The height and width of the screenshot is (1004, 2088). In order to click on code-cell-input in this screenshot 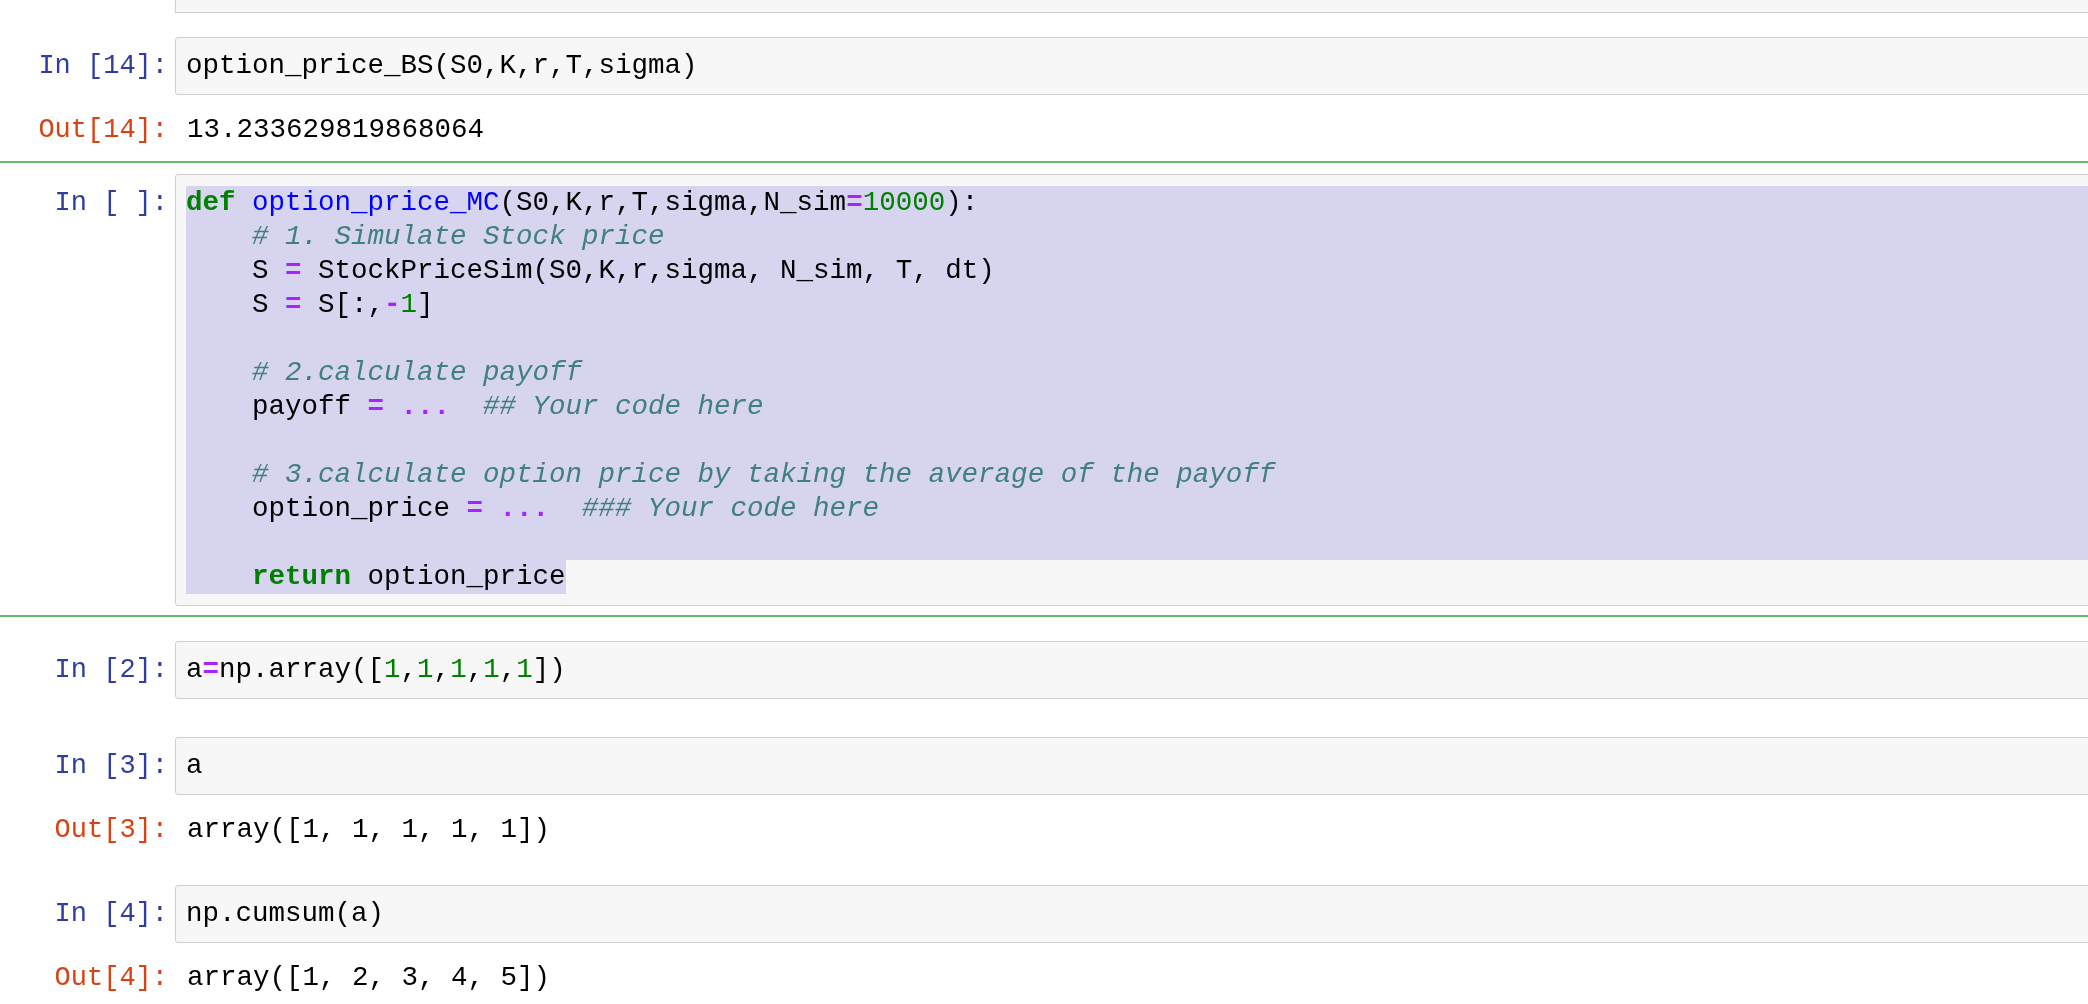, I will do `click(1131, 6)`.